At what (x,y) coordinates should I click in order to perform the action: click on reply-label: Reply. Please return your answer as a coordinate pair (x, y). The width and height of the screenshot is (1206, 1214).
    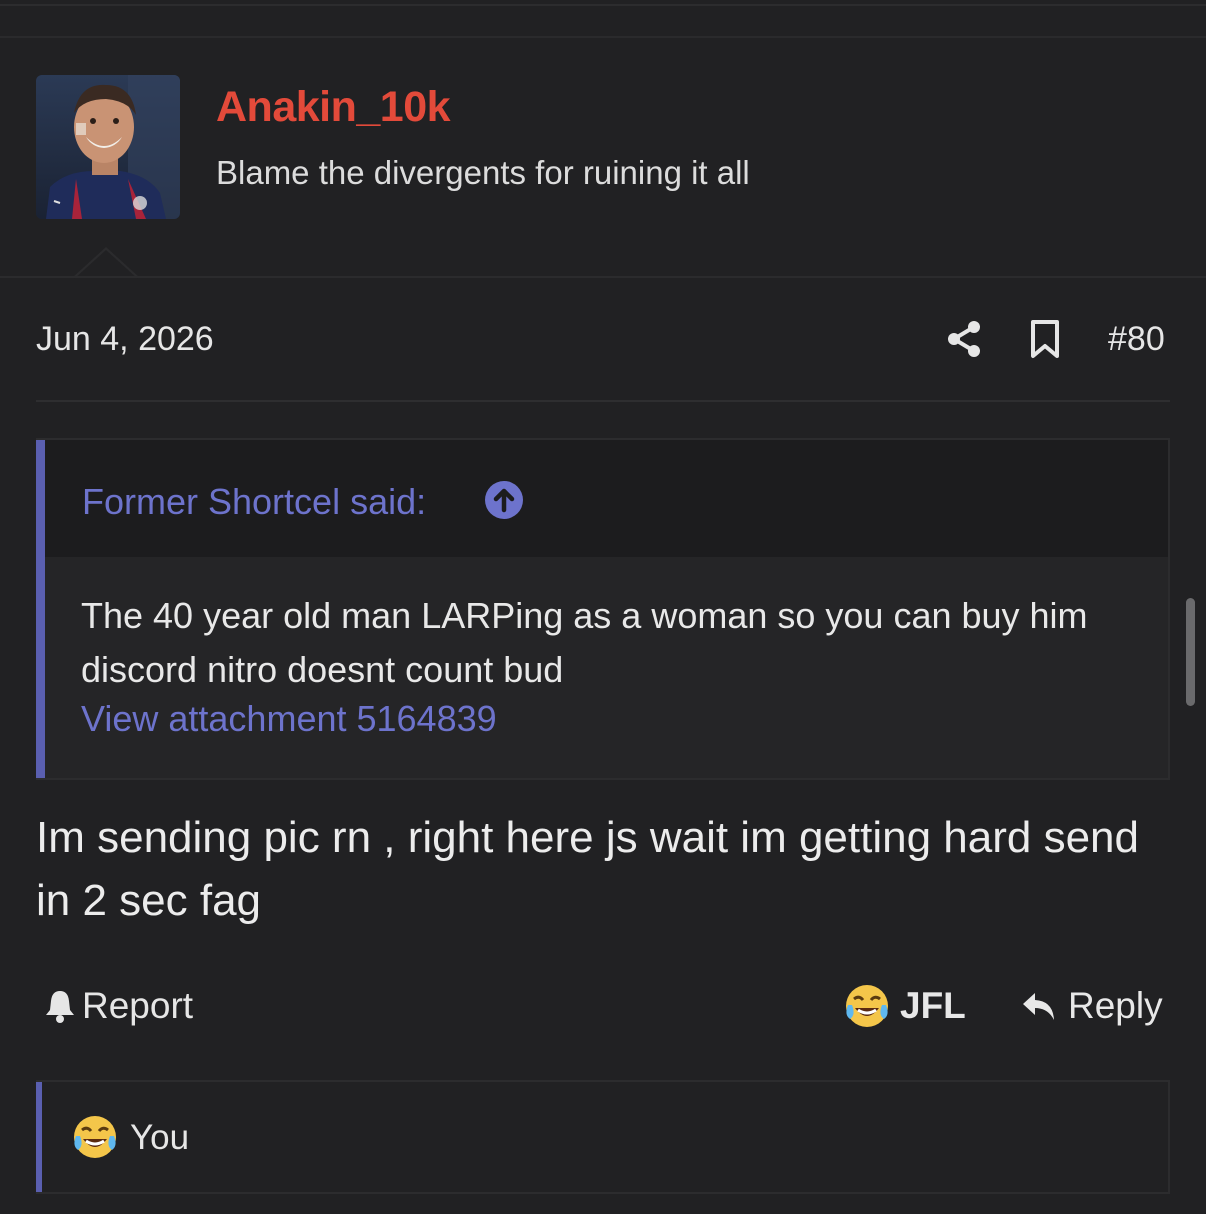
    Looking at the image, I should click on (1115, 1005).